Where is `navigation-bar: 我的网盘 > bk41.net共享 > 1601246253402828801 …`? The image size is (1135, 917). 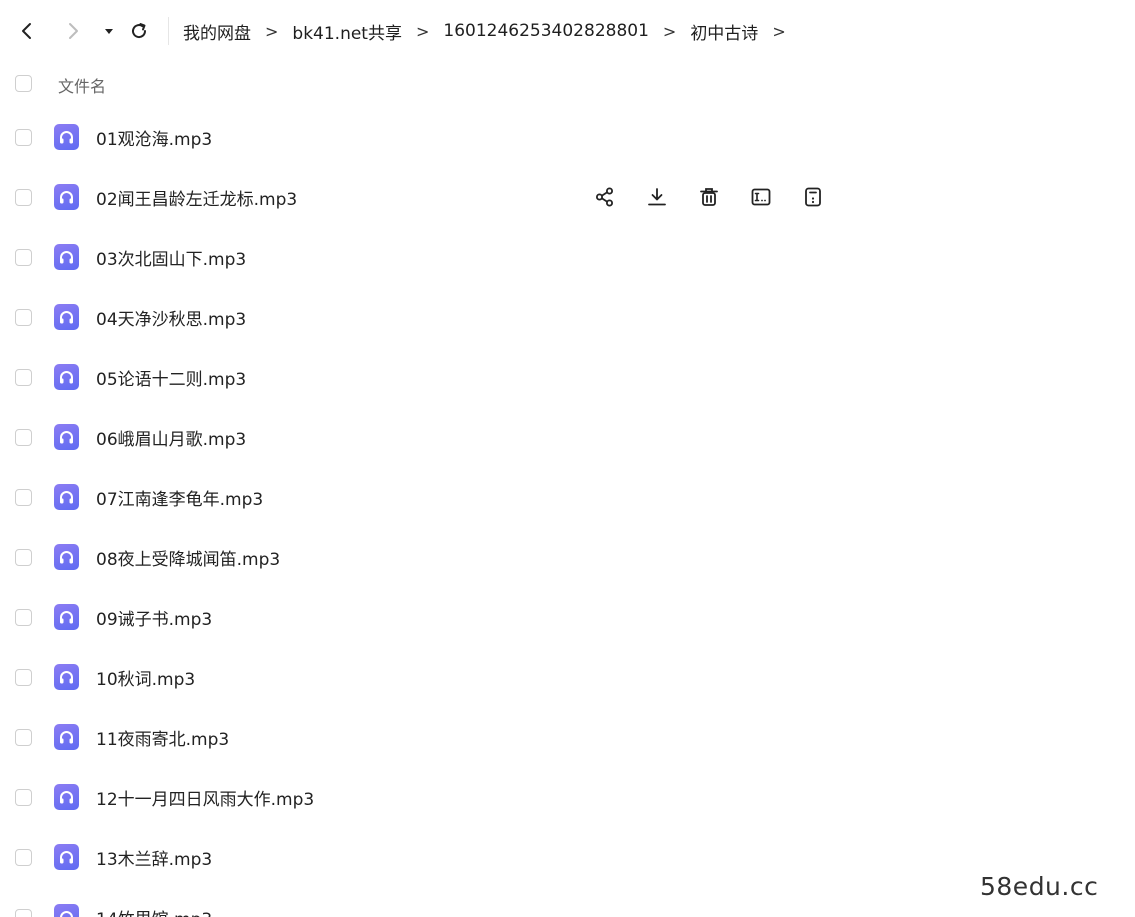
navigation-bar: 我的网盘 > bk41.net共享 > 1601246253402828801 … is located at coordinates (567, 31).